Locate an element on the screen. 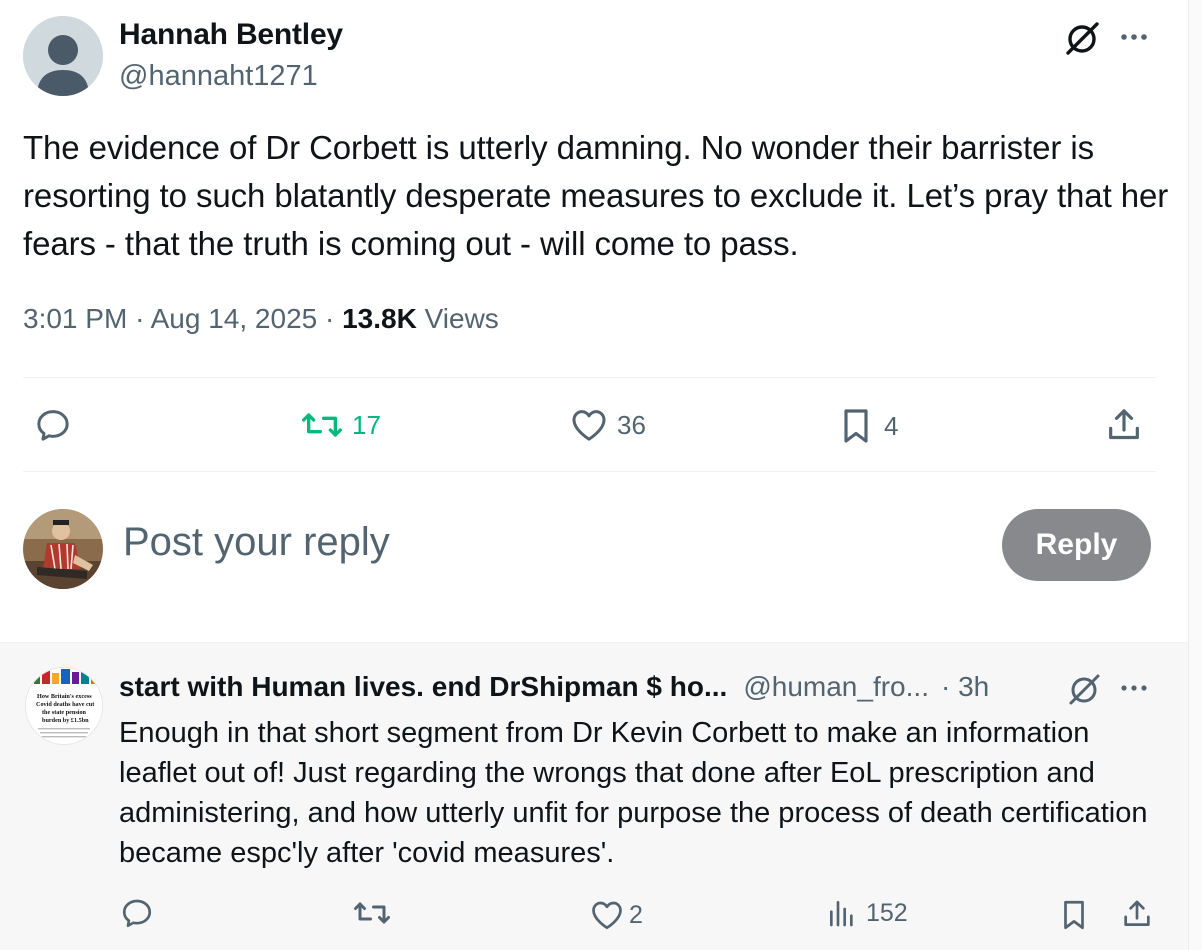 The image size is (1202, 950). thumbnail-headline-line: burden by £1.5bn is located at coordinates (65, 720).